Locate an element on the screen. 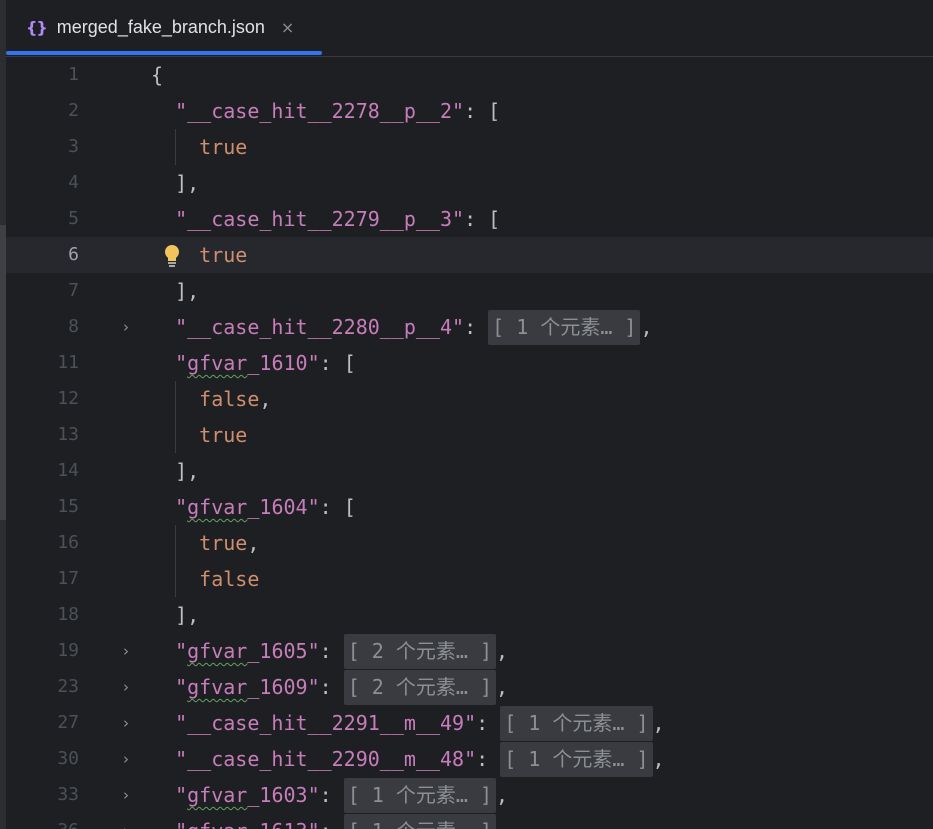 The height and width of the screenshot is (829, 933). line-number: 14 is located at coordinates (68, 470).